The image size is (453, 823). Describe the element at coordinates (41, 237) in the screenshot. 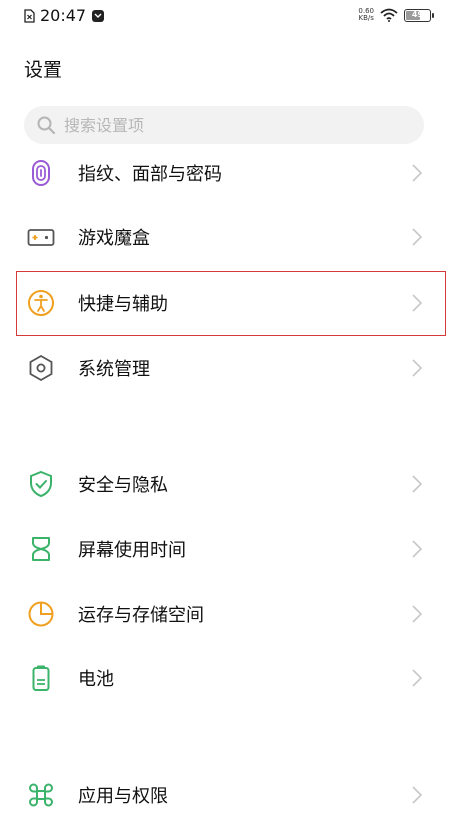

I see `gamepad-icon` at that location.